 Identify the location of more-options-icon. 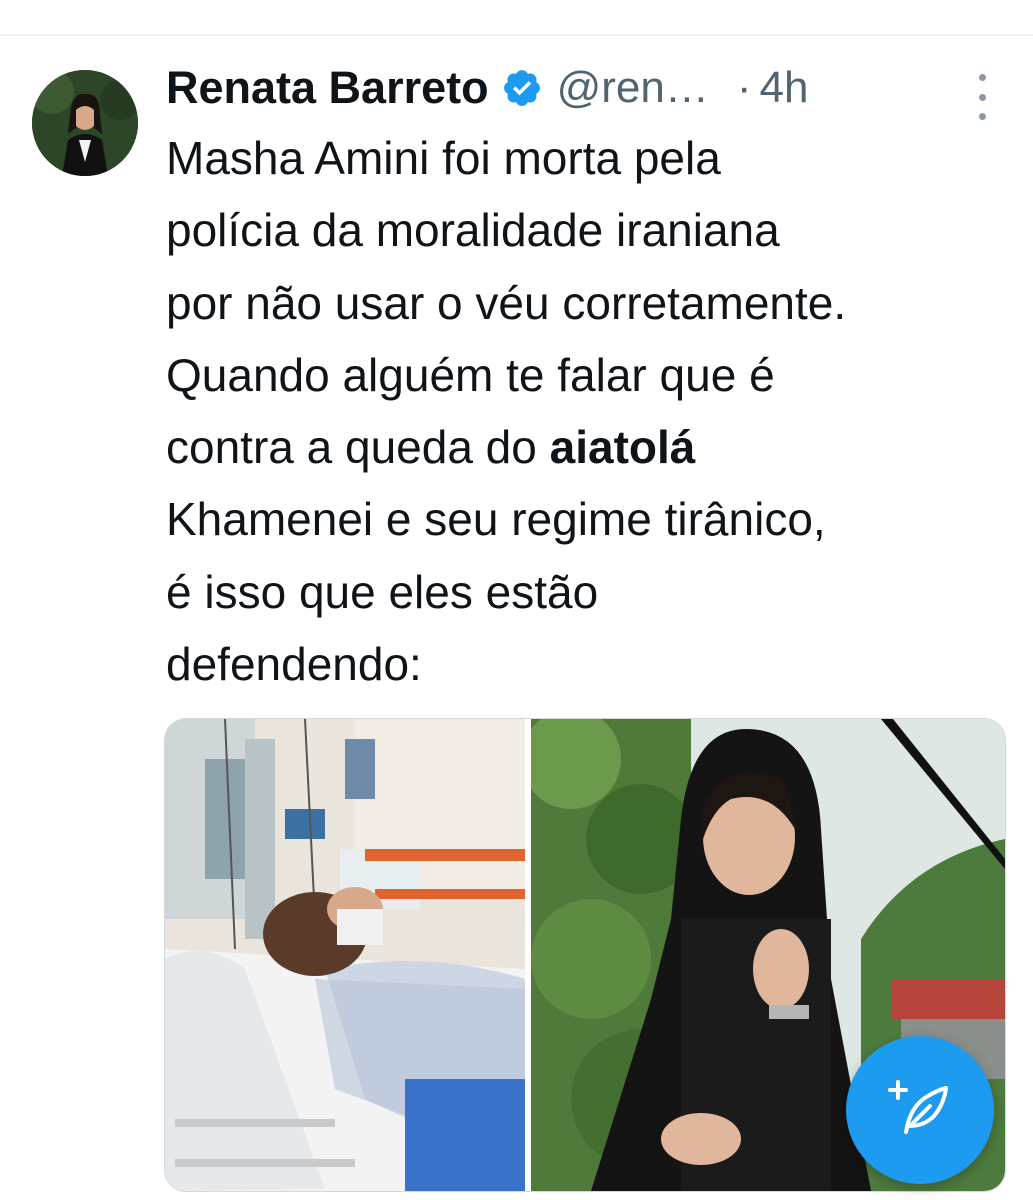
(982, 97).